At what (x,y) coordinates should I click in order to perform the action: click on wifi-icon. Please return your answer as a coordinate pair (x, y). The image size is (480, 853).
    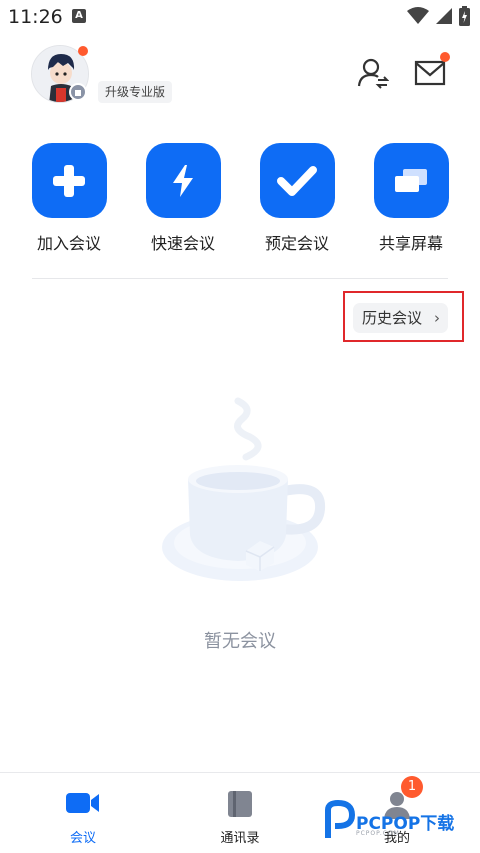
    Looking at the image, I should click on (418, 15).